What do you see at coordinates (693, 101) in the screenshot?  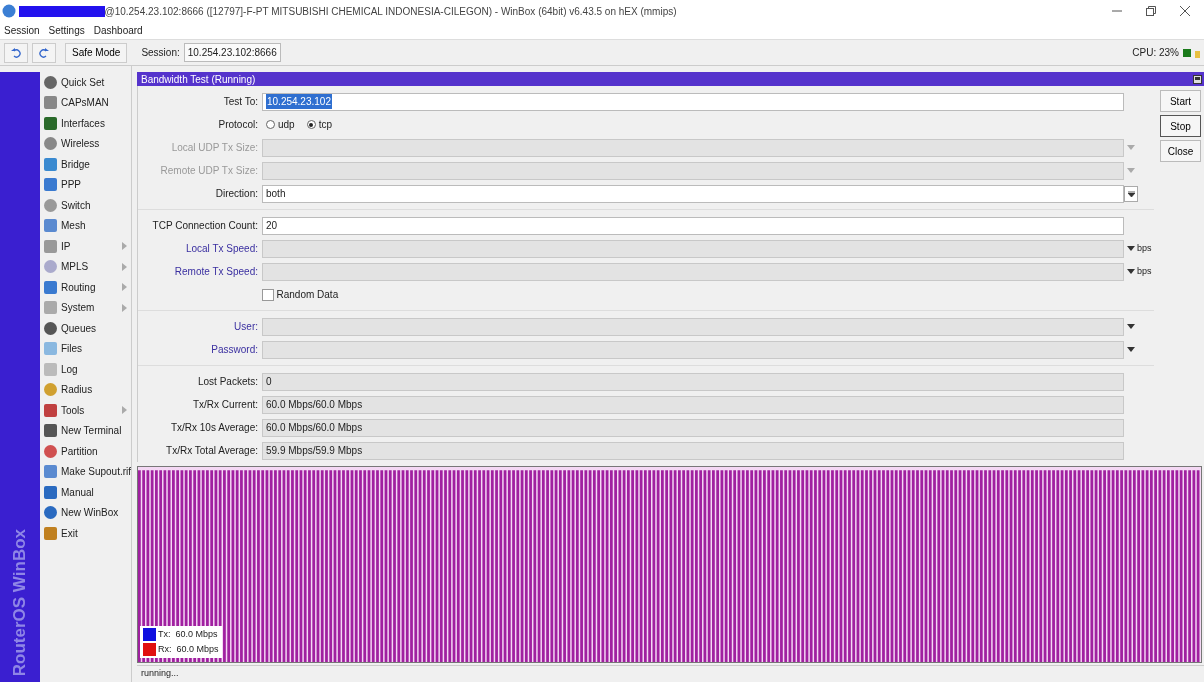 I see `input-field: 10.254.23.102` at bounding box center [693, 101].